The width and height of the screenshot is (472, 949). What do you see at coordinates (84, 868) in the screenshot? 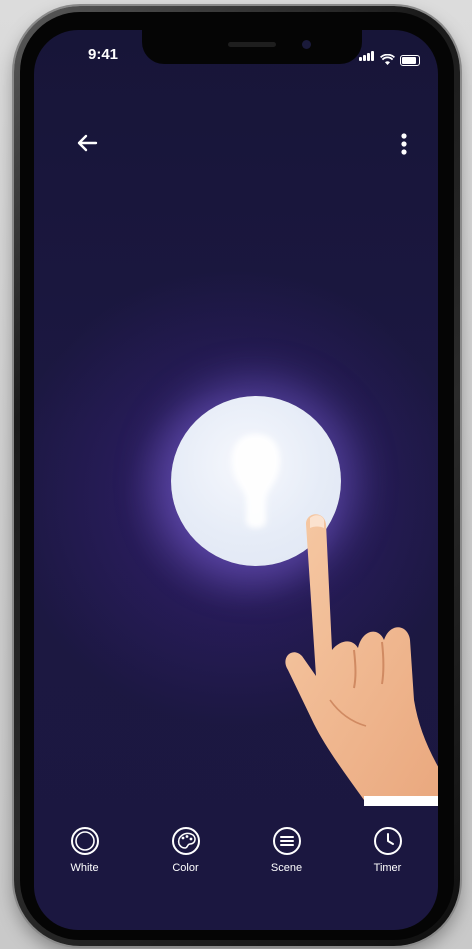
I see `nav-label-white: White` at bounding box center [84, 868].